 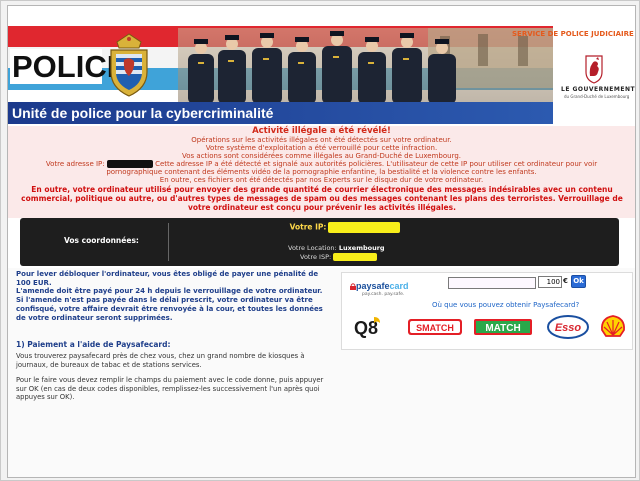 What do you see at coordinates (578, 281) in the screenshot?
I see `ok-button: Ok` at bounding box center [578, 281].